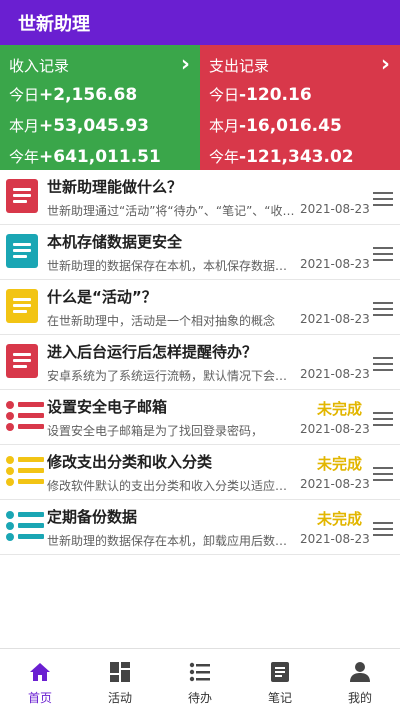 Image resolution: width=400 pixels, height=711 pixels. I want to click on expense-card-title: 支出记录, so click(239, 65).